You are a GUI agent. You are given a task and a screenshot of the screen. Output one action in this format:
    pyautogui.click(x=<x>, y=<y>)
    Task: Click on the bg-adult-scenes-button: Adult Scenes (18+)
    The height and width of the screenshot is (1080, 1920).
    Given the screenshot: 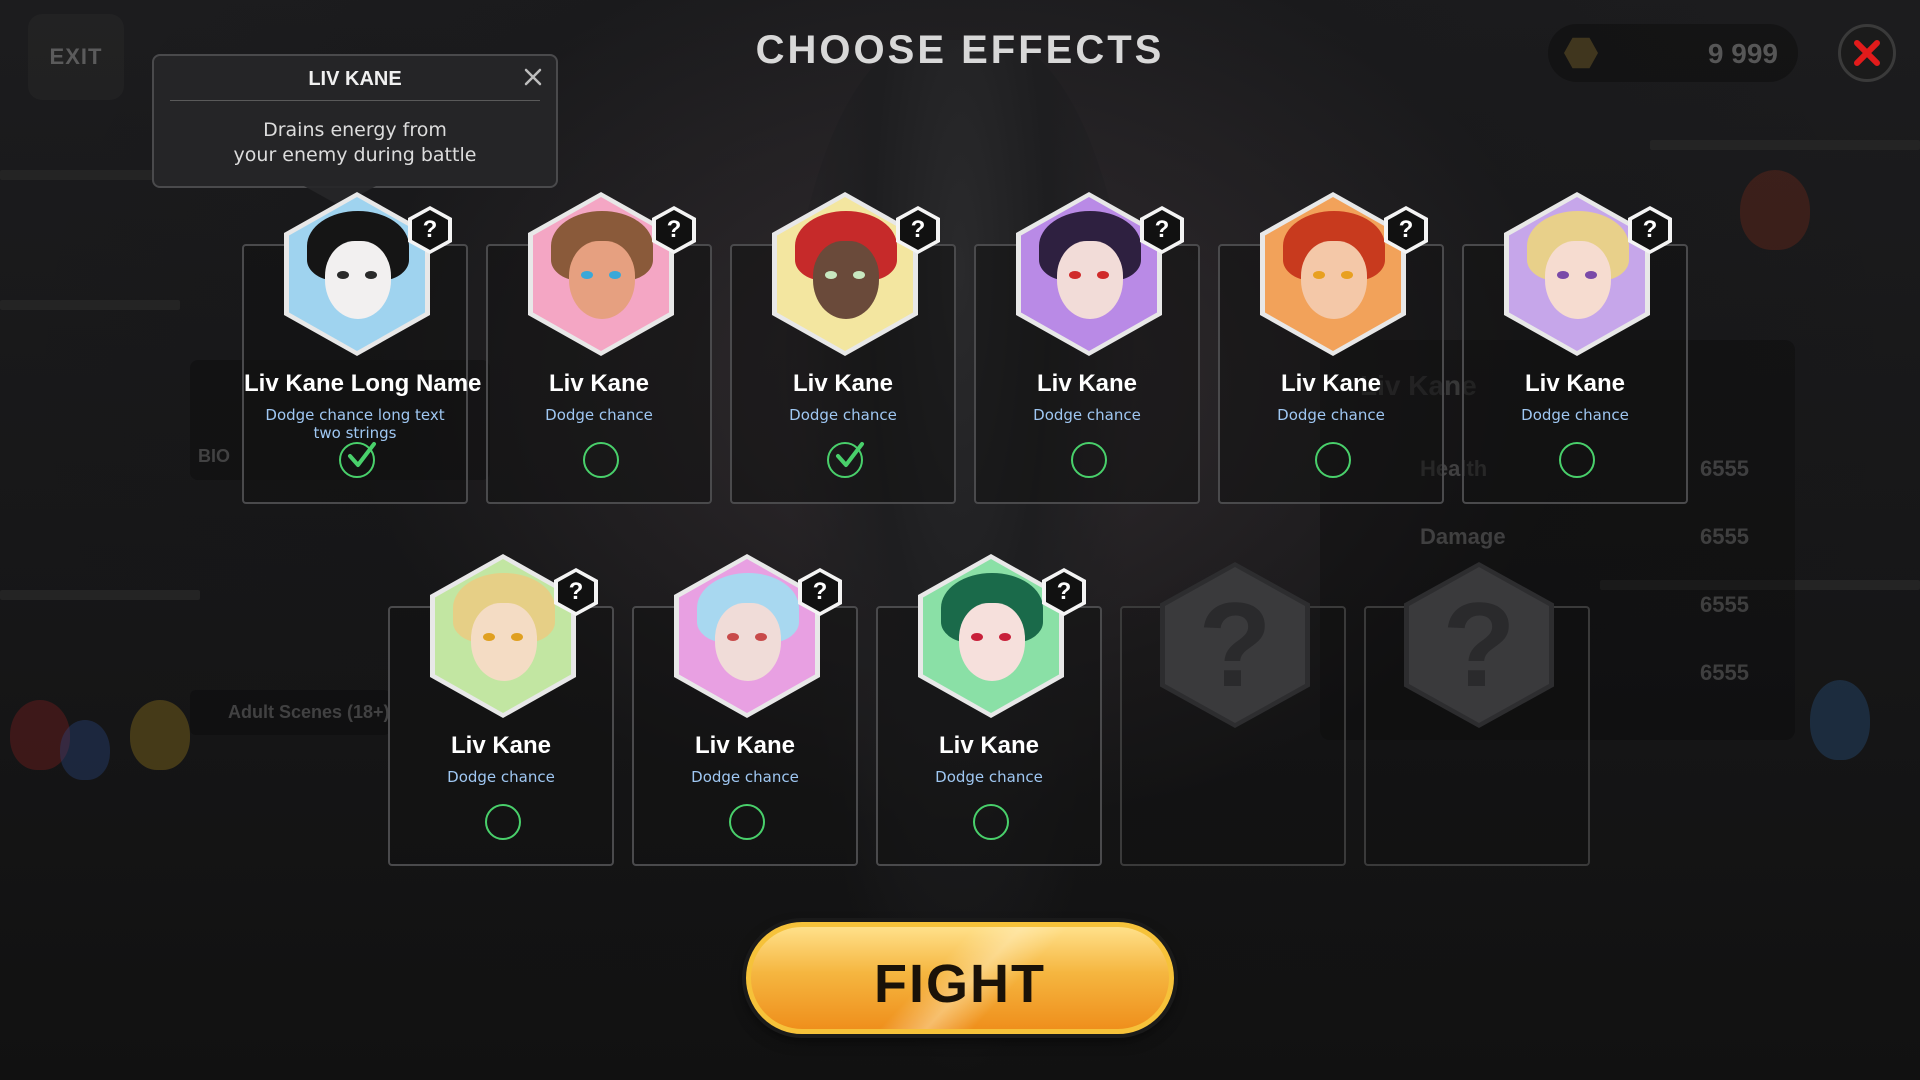 What is the action you would take?
    pyautogui.click(x=290, y=712)
    